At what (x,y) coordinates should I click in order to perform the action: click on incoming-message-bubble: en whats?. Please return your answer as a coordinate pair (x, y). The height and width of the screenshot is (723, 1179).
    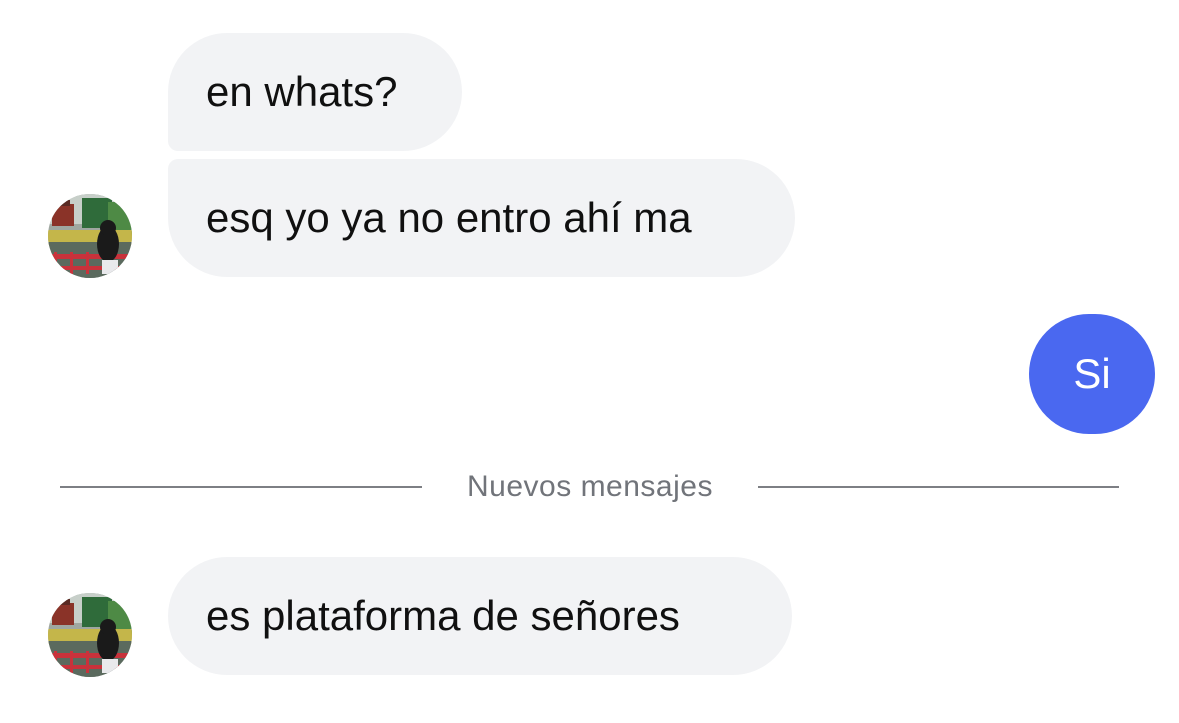
    Looking at the image, I should click on (315, 92).